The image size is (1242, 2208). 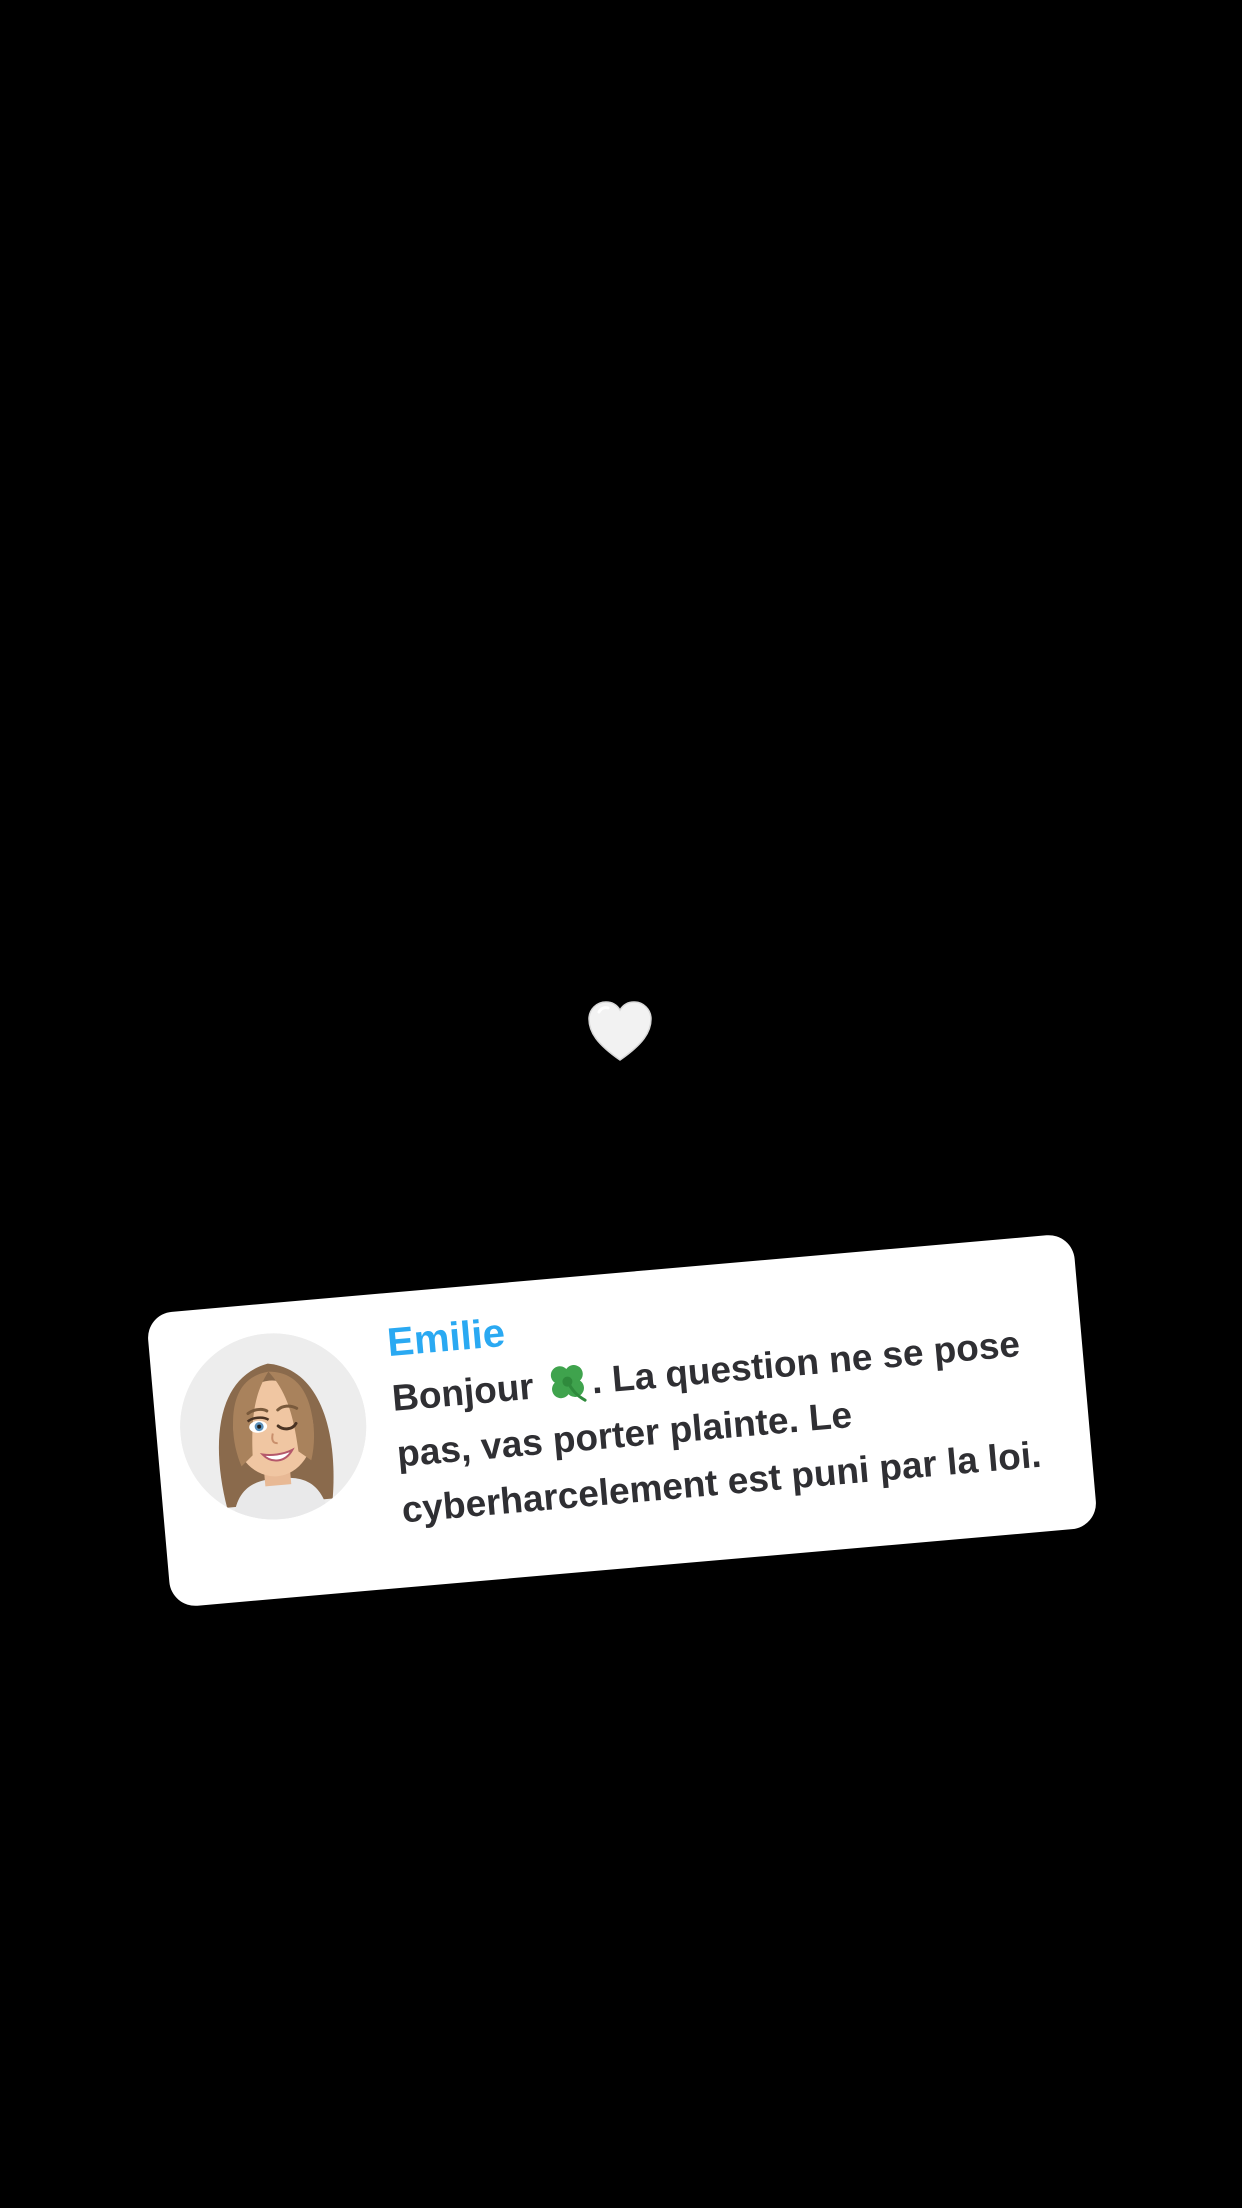 What do you see at coordinates (568, 1383) in the screenshot?
I see `four-leaf-clover-icon` at bounding box center [568, 1383].